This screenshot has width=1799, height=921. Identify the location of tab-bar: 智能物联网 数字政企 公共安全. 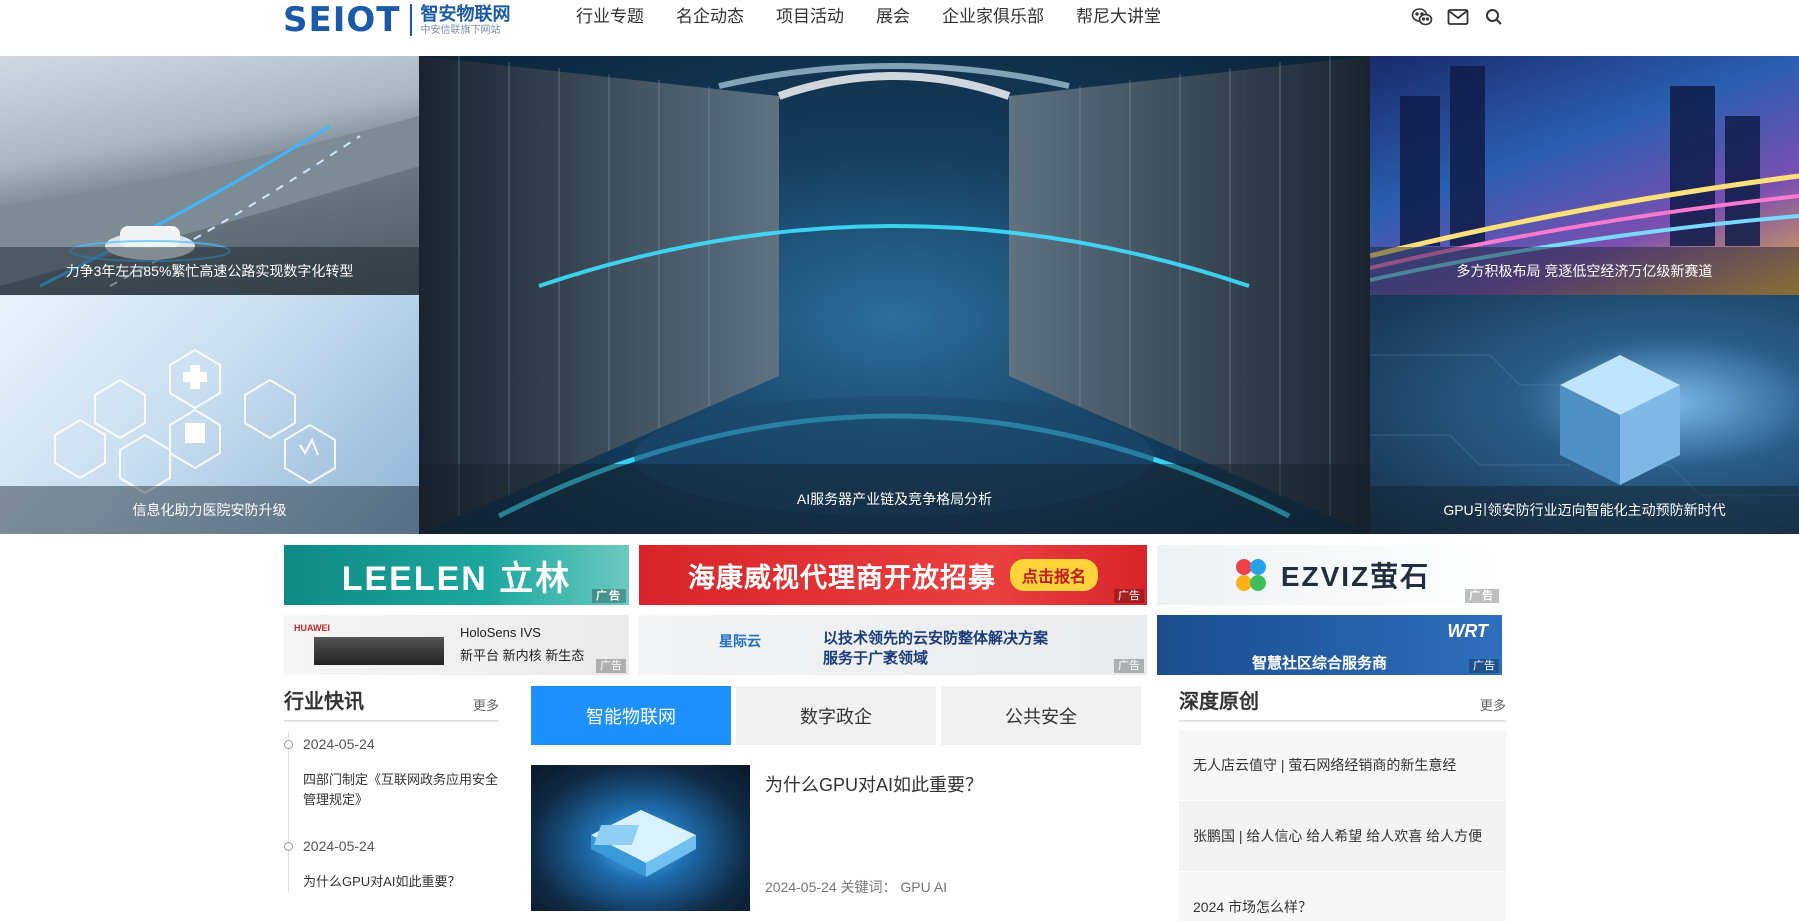
(836, 715).